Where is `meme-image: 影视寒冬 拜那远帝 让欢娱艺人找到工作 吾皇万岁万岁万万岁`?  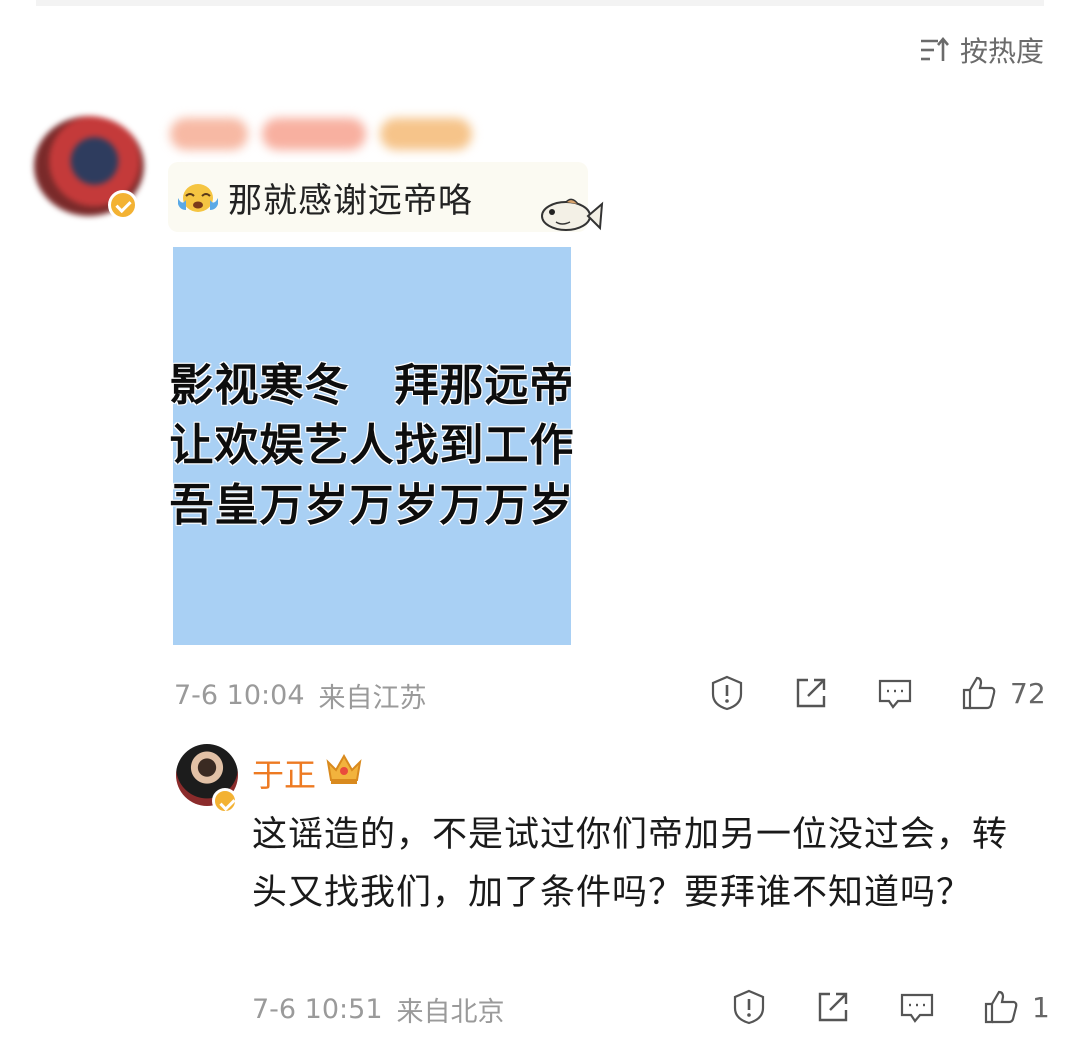 meme-image: 影视寒冬 拜那远帝 让欢娱艺人找到工作 吾皇万岁万岁万万岁 is located at coordinates (372, 446).